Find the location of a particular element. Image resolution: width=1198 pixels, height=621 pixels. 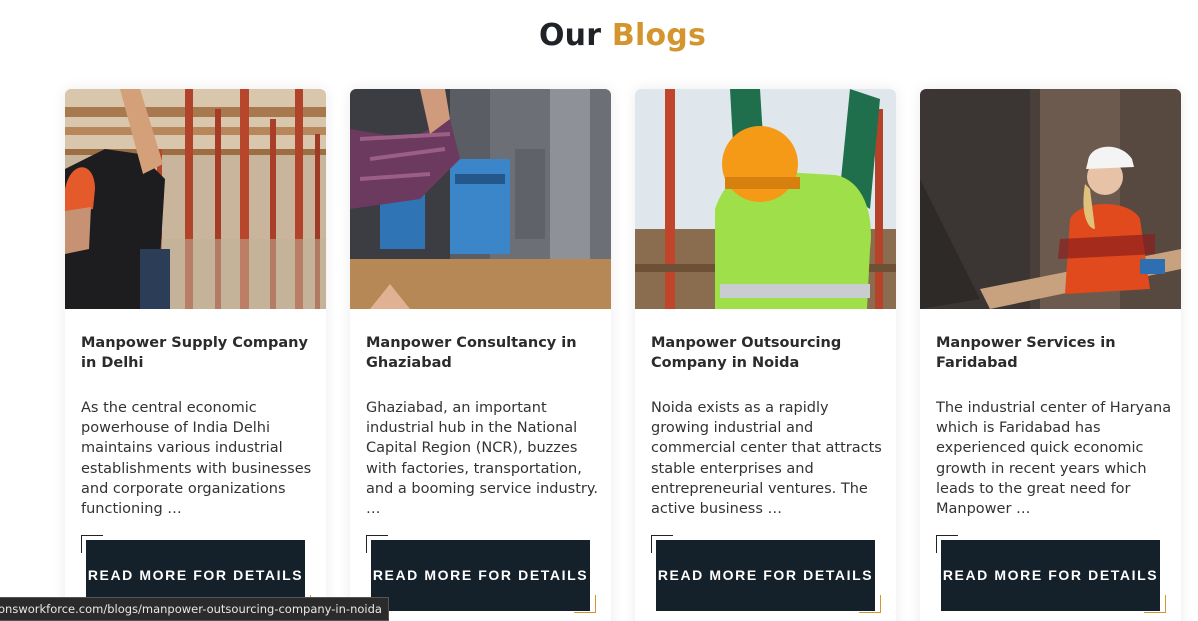

blog-card-title: Manpower Services in Faridabad is located at coordinates (1052, 353).